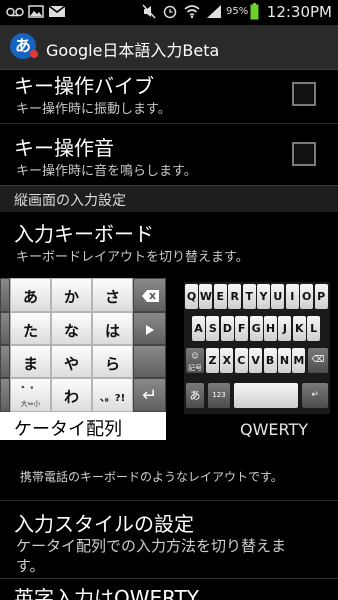  Describe the element at coordinates (30, 295) in the screenshot. I see `keyboard-key: あ` at that location.